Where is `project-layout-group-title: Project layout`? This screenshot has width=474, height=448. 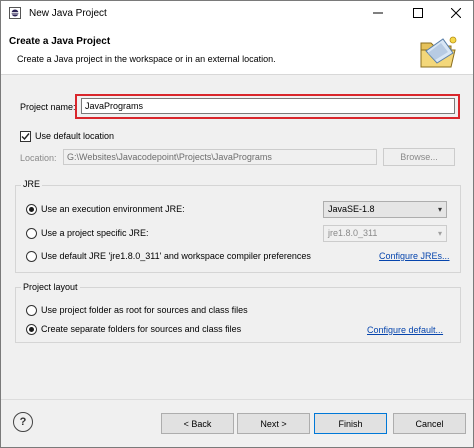 project-layout-group-title: Project layout is located at coordinates (50, 287).